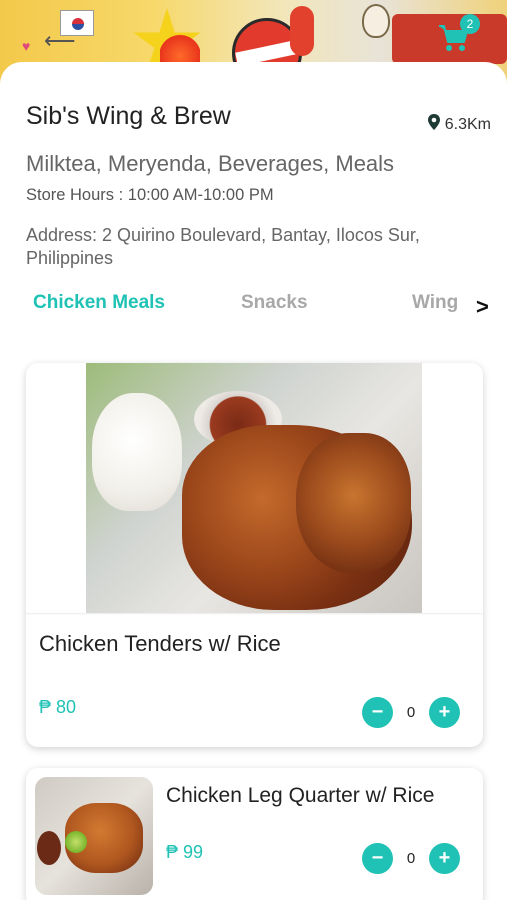  What do you see at coordinates (94, 836) in the screenshot?
I see `product-image` at bounding box center [94, 836].